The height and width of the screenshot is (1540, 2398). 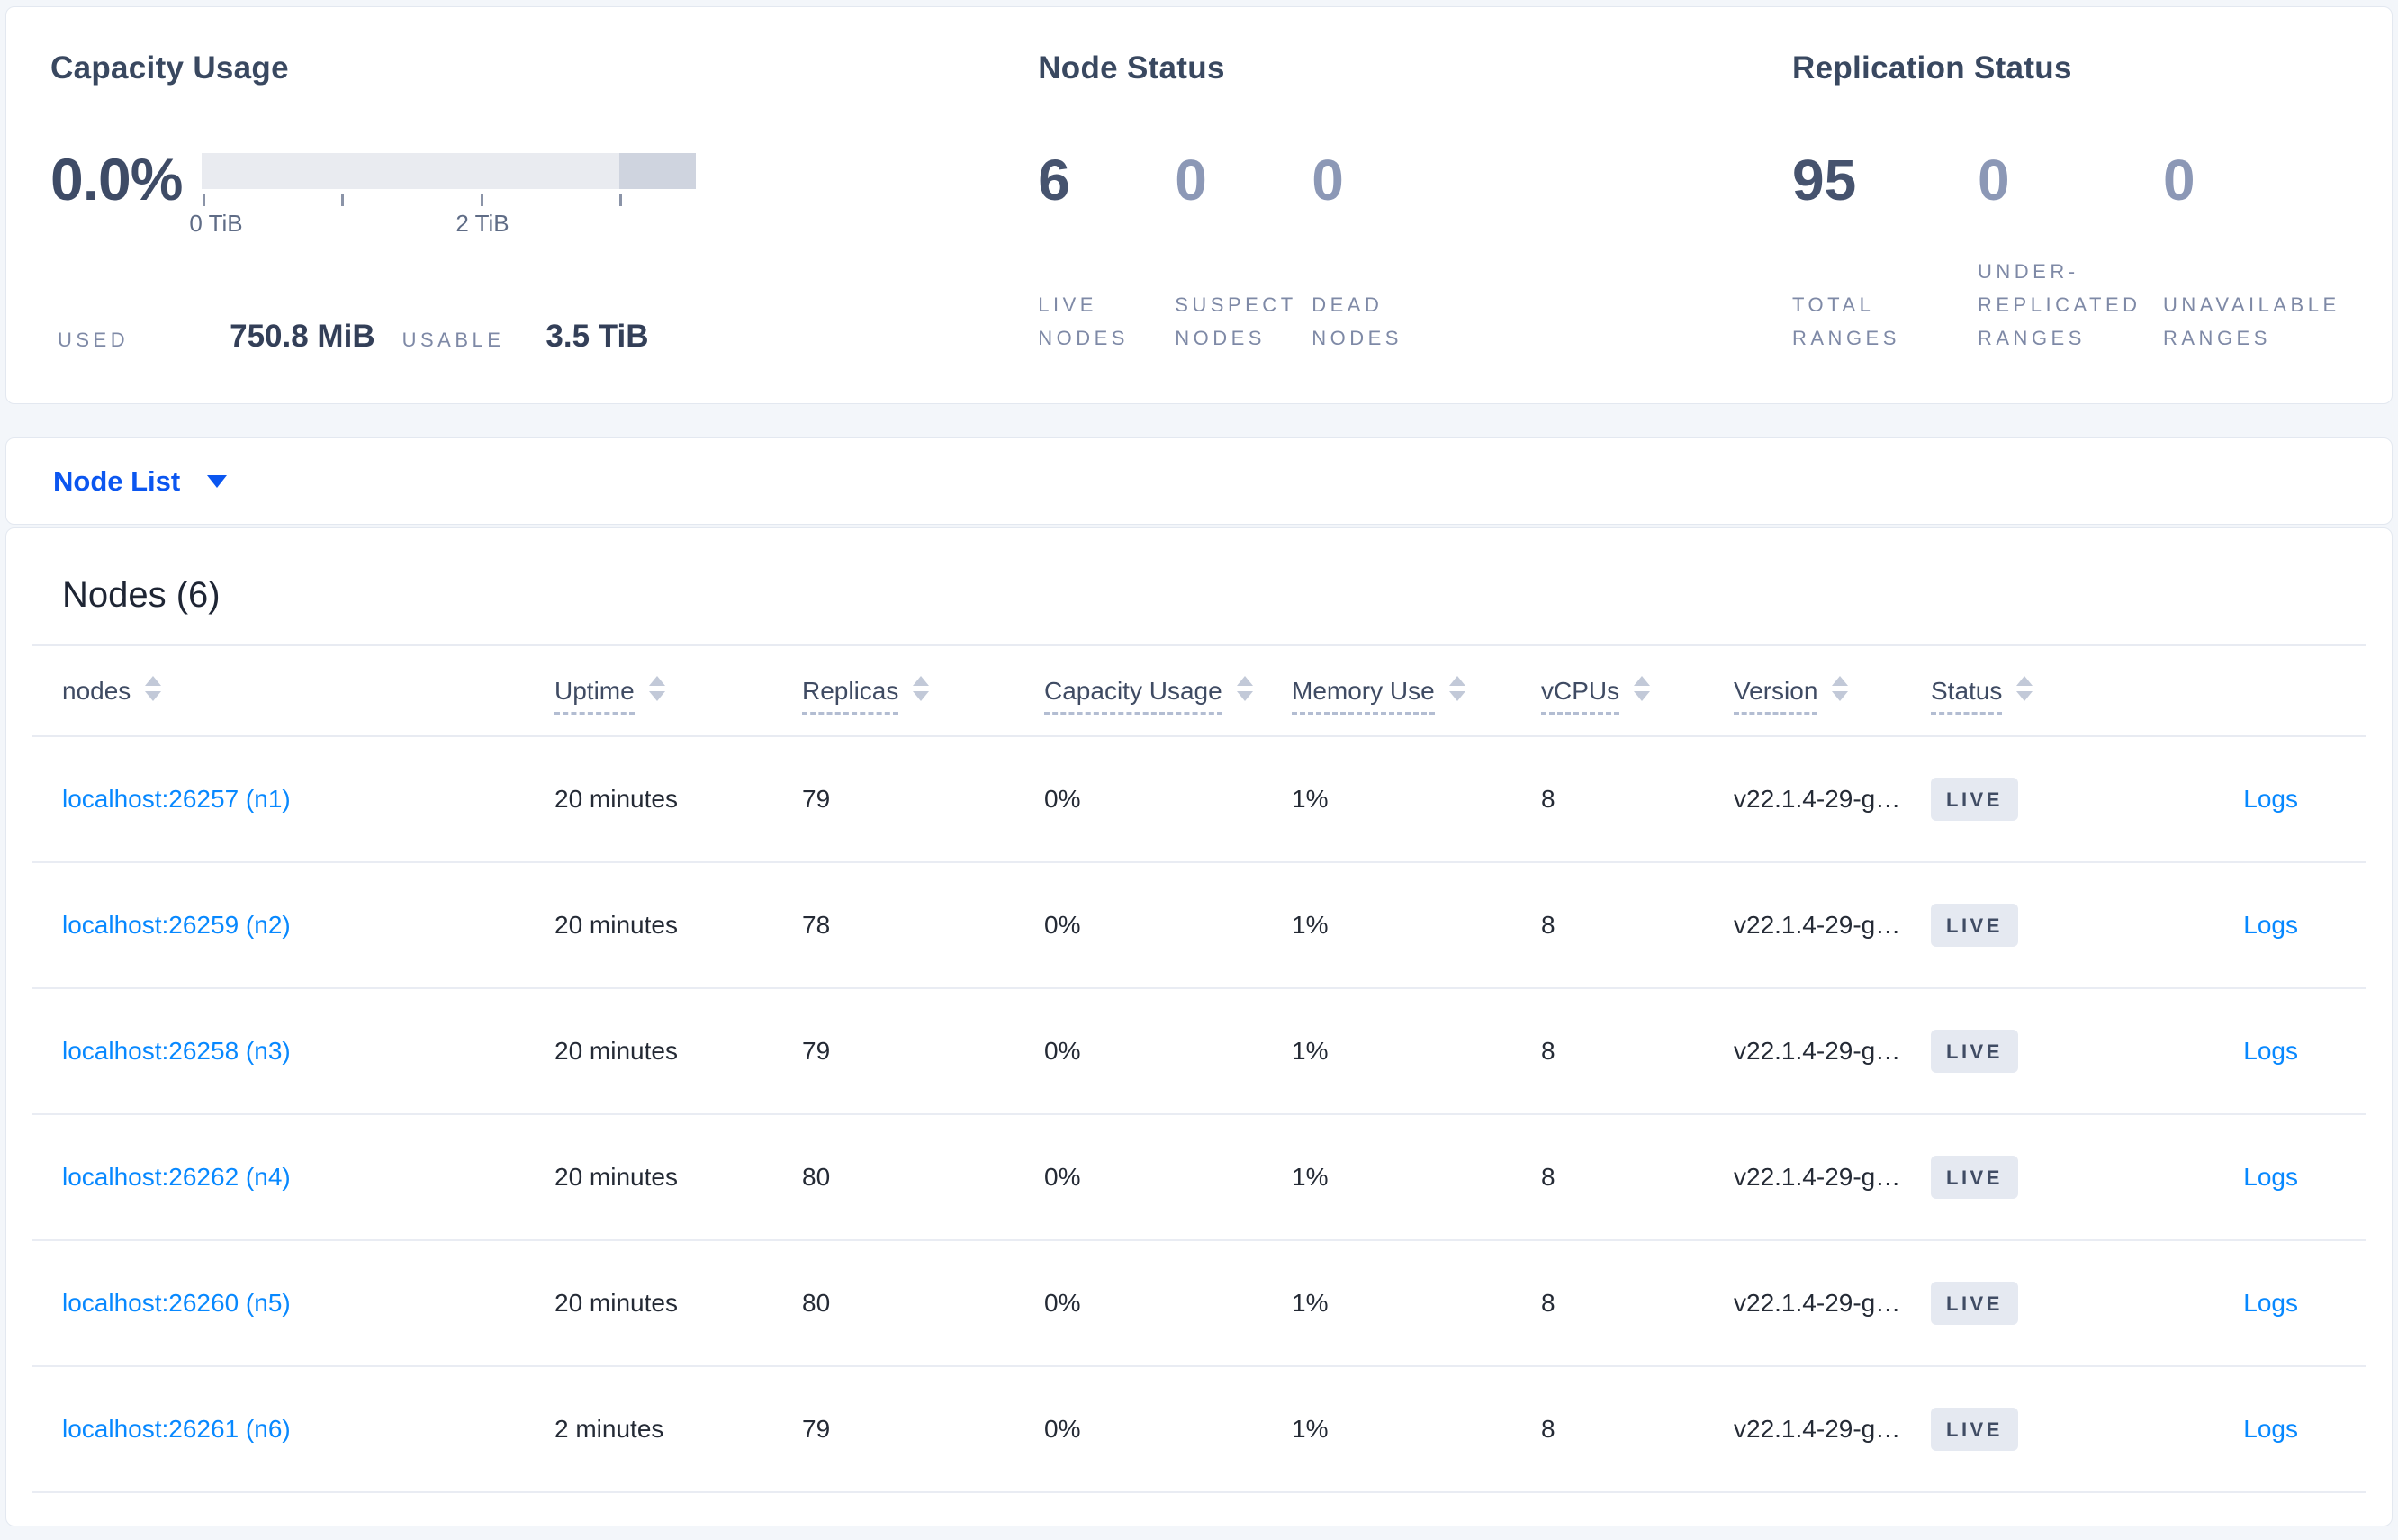 I want to click on dead-nodes-label: DEAD NODES, so click(x=1357, y=321).